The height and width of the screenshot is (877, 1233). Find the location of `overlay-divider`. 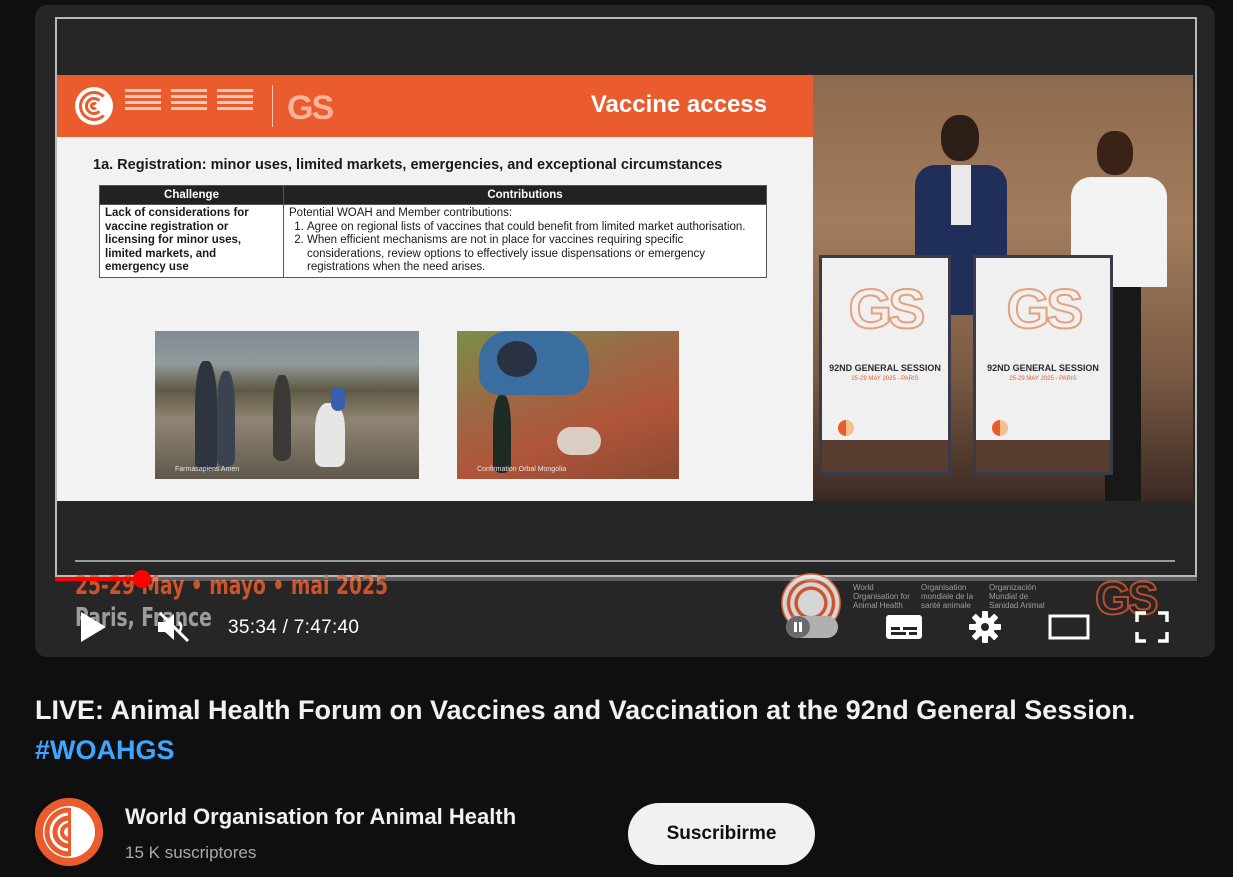

overlay-divider is located at coordinates (625, 561).